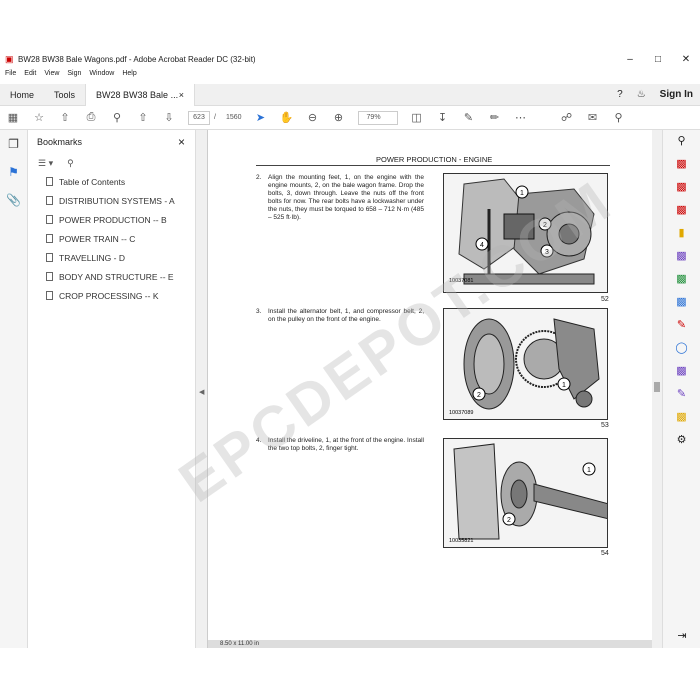 The width and height of the screenshot is (700, 700). What do you see at coordinates (681, 636) in the screenshot?
I see `expand-rail-icon: ⇥` at bounding box center [681, 636].